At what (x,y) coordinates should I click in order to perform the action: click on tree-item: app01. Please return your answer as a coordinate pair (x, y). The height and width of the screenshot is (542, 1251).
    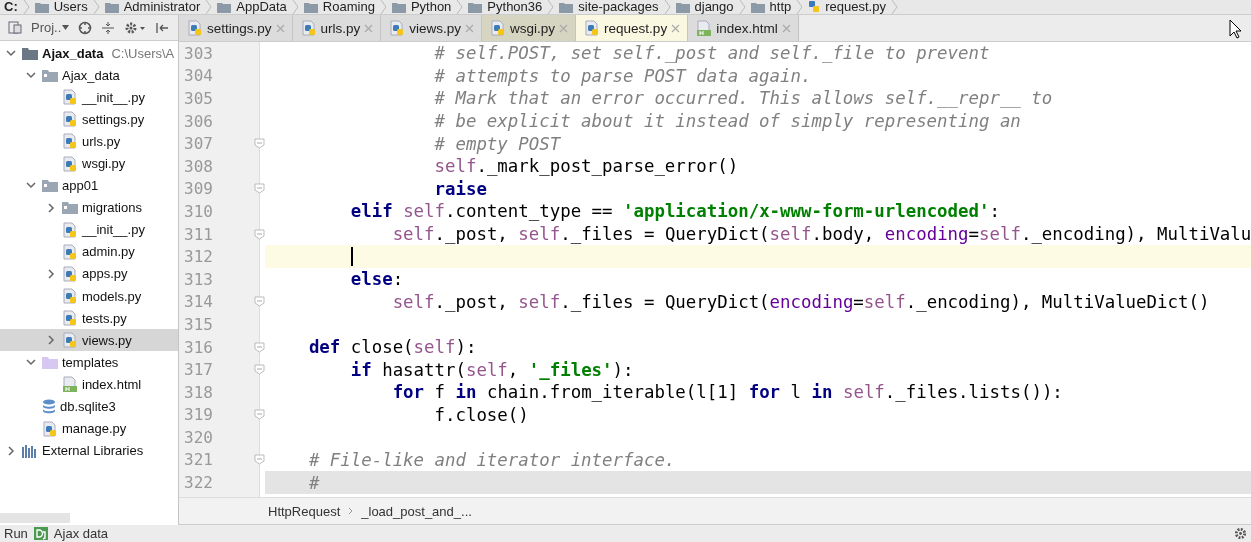
    Looking at the image, I should click on (89, 185).